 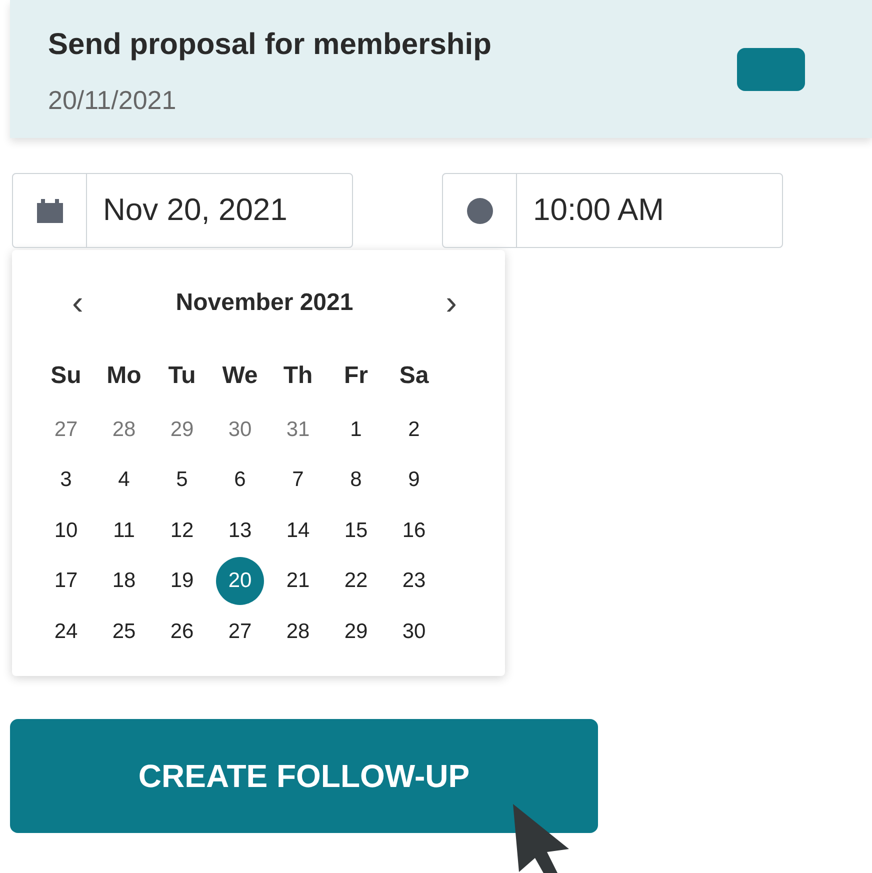 What do you see at coordinates (270, 45) in the screenshot?
I see `task-title: Send proposal for membership` at bounding box center [270, 45].